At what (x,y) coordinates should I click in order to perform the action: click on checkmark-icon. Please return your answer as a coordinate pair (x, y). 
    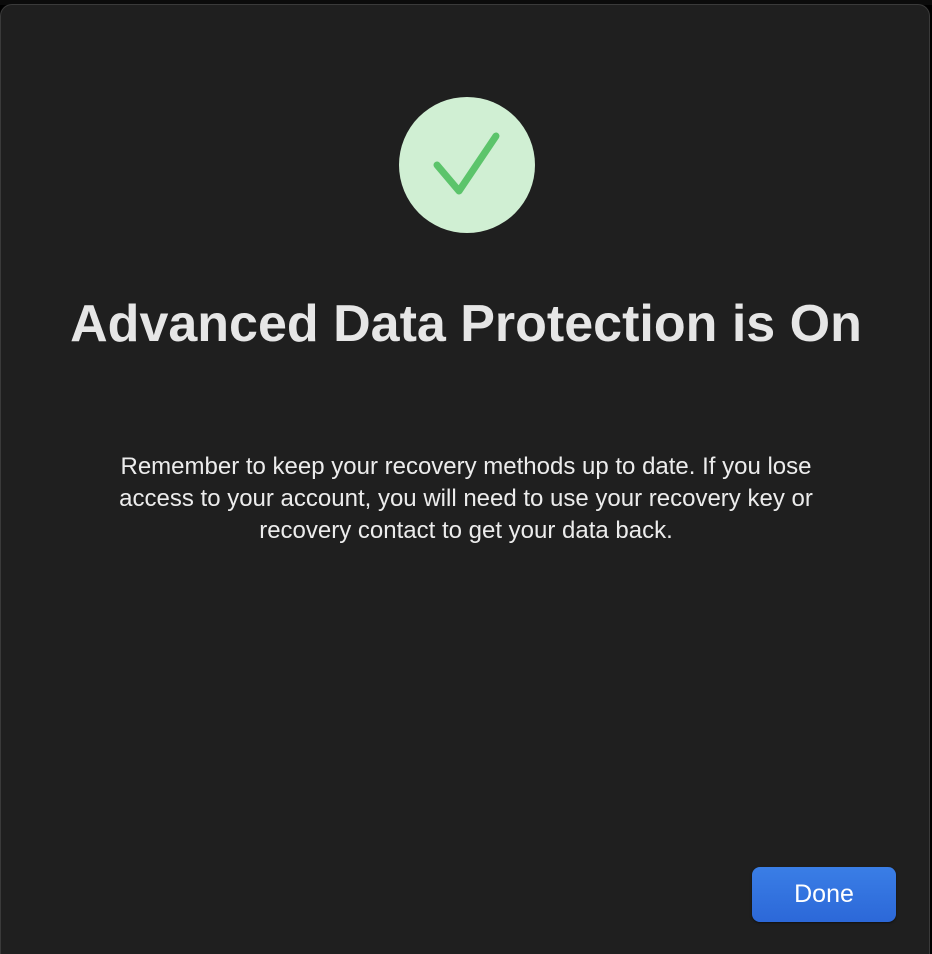
    Looking at the image, I should click on (466, 163).